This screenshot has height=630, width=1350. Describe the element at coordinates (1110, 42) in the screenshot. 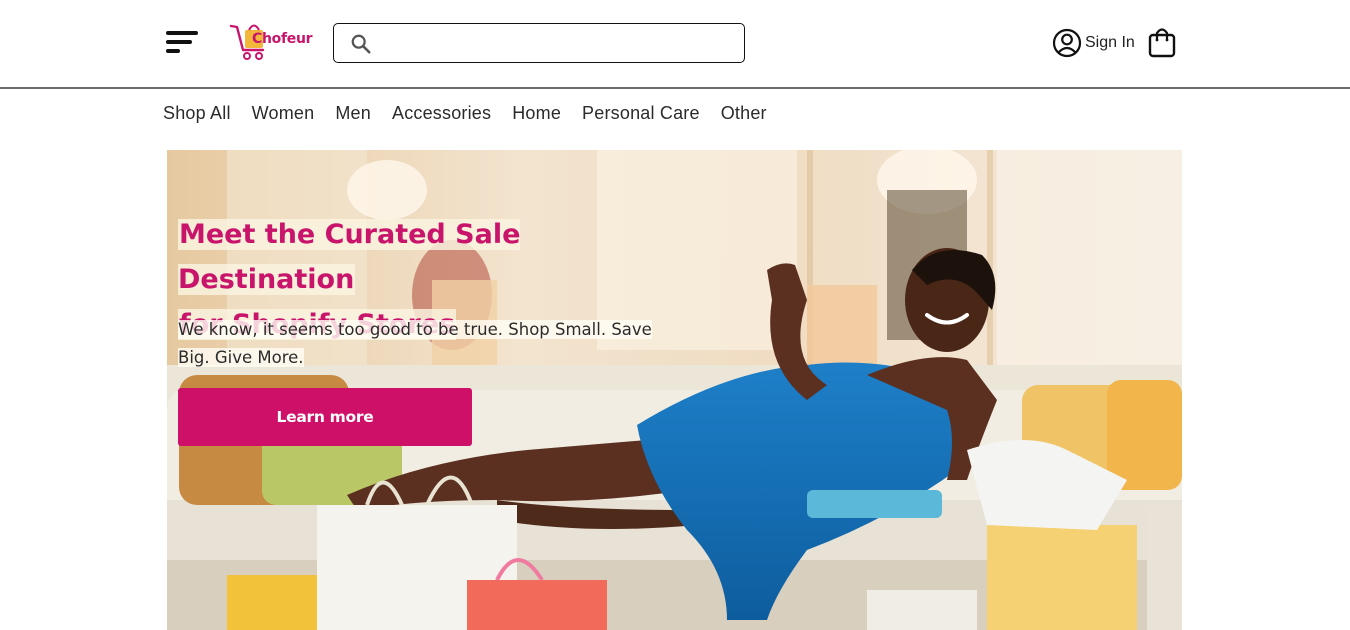

I see `sign-in-label: Sign In` at that location.